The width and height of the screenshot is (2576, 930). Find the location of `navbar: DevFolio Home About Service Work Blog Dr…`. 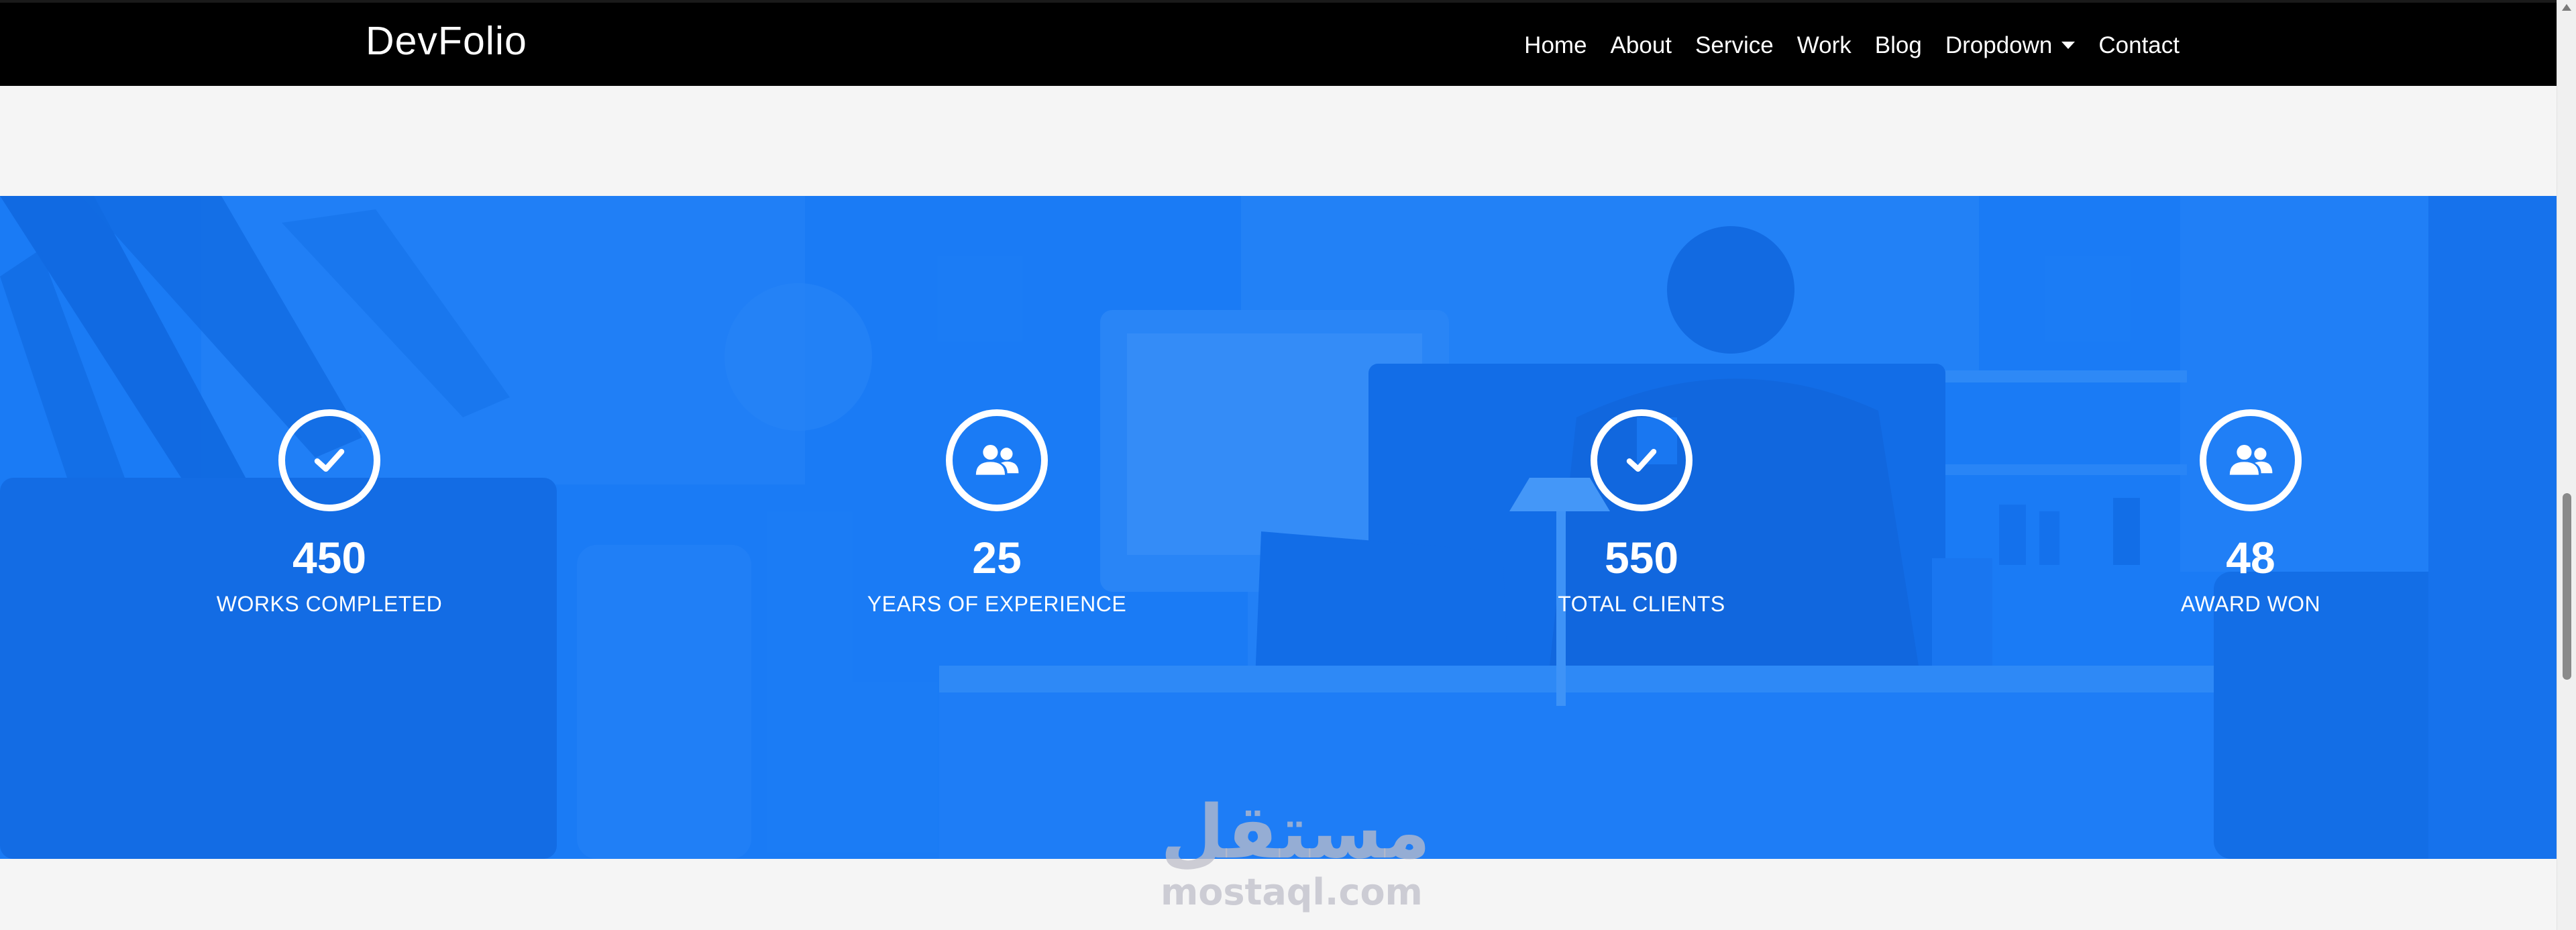

navbar: DevFolio Home About Service Work Blog Dr… is located at coordinates (1278, 43).